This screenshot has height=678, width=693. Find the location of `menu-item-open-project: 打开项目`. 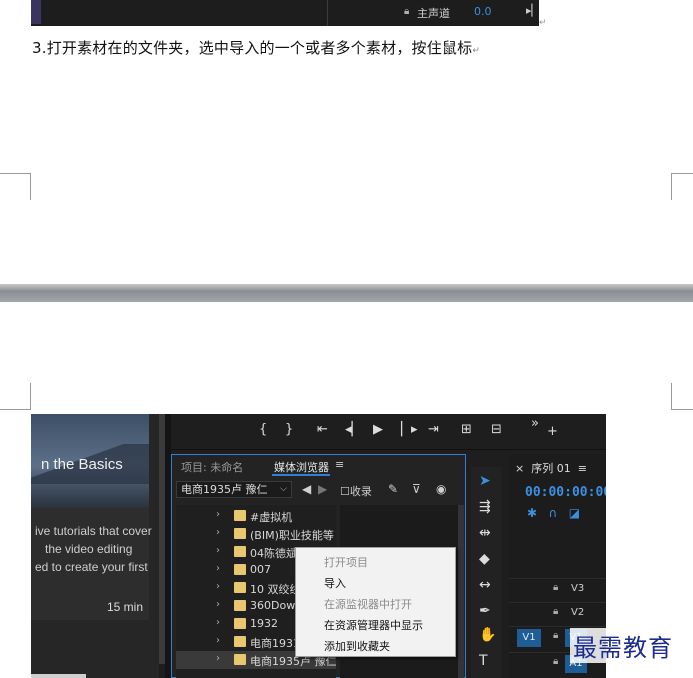

menu-item-open-project: 打开项目 is located at coordinates (346, 562).